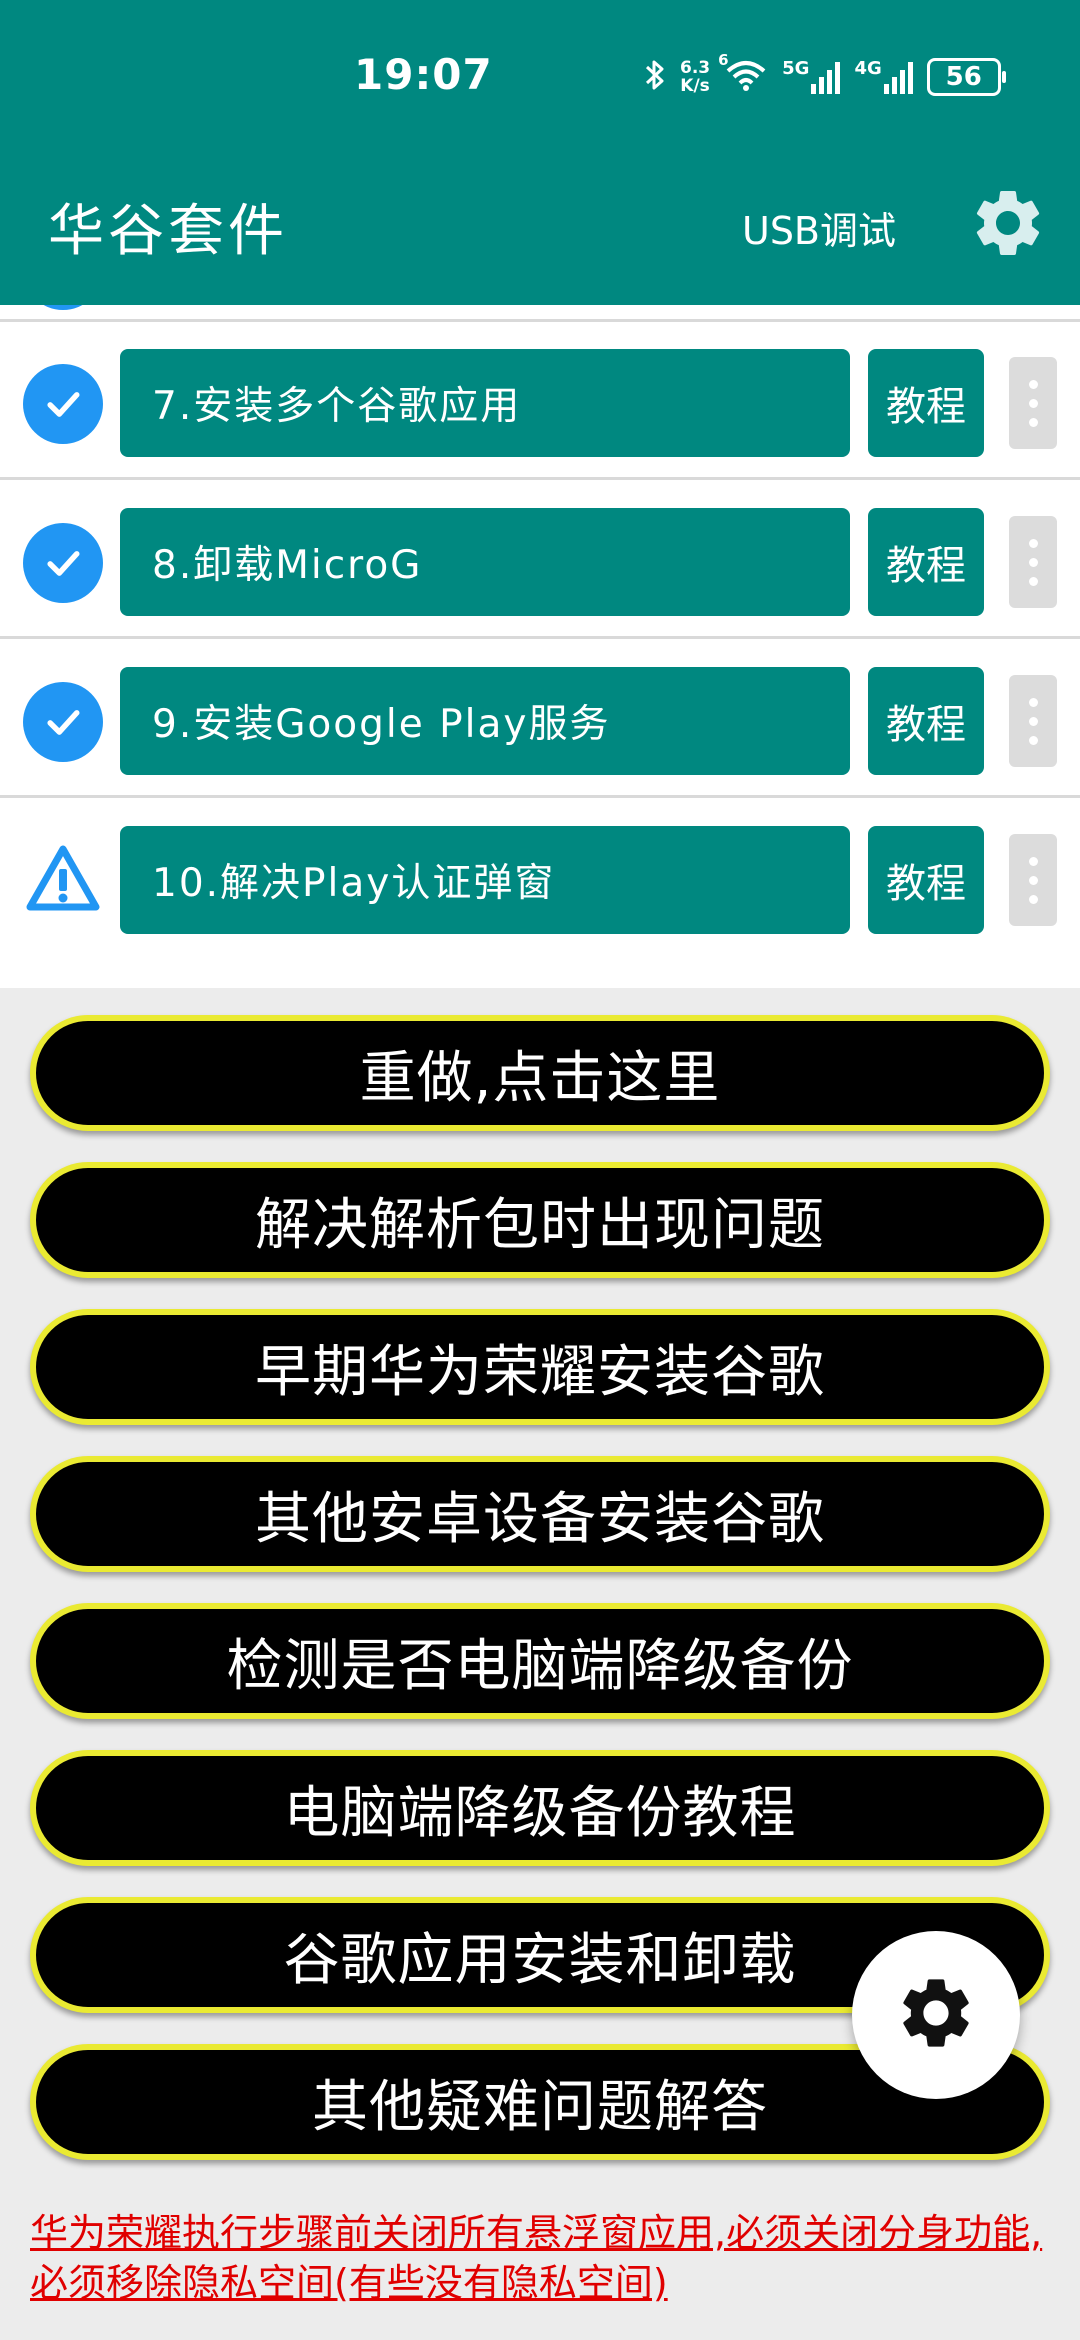 This screenshot has height=2340, width=1080. Describe the element at coordinates (485, 721) in the screenshot. I see `step-button: 9.安装Google Play服务` at that location.